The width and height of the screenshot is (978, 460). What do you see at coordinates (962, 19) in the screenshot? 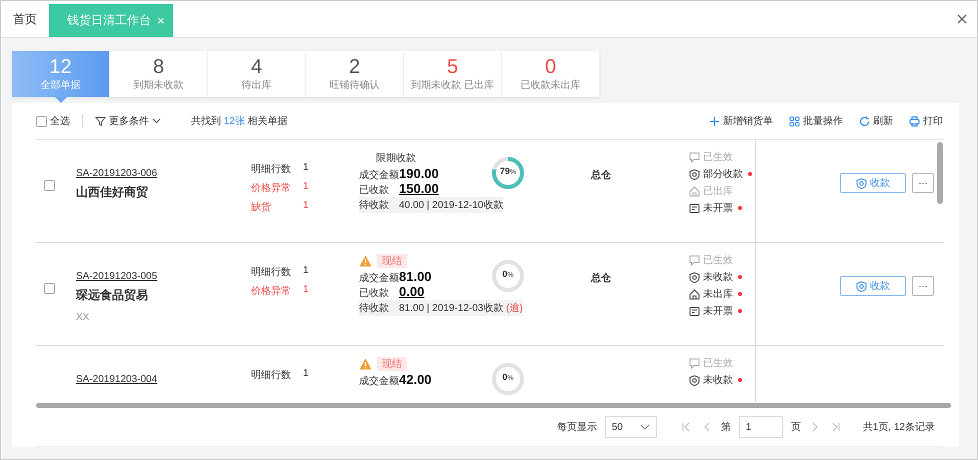
I see `close-icon` at bounding box center [962, 19].